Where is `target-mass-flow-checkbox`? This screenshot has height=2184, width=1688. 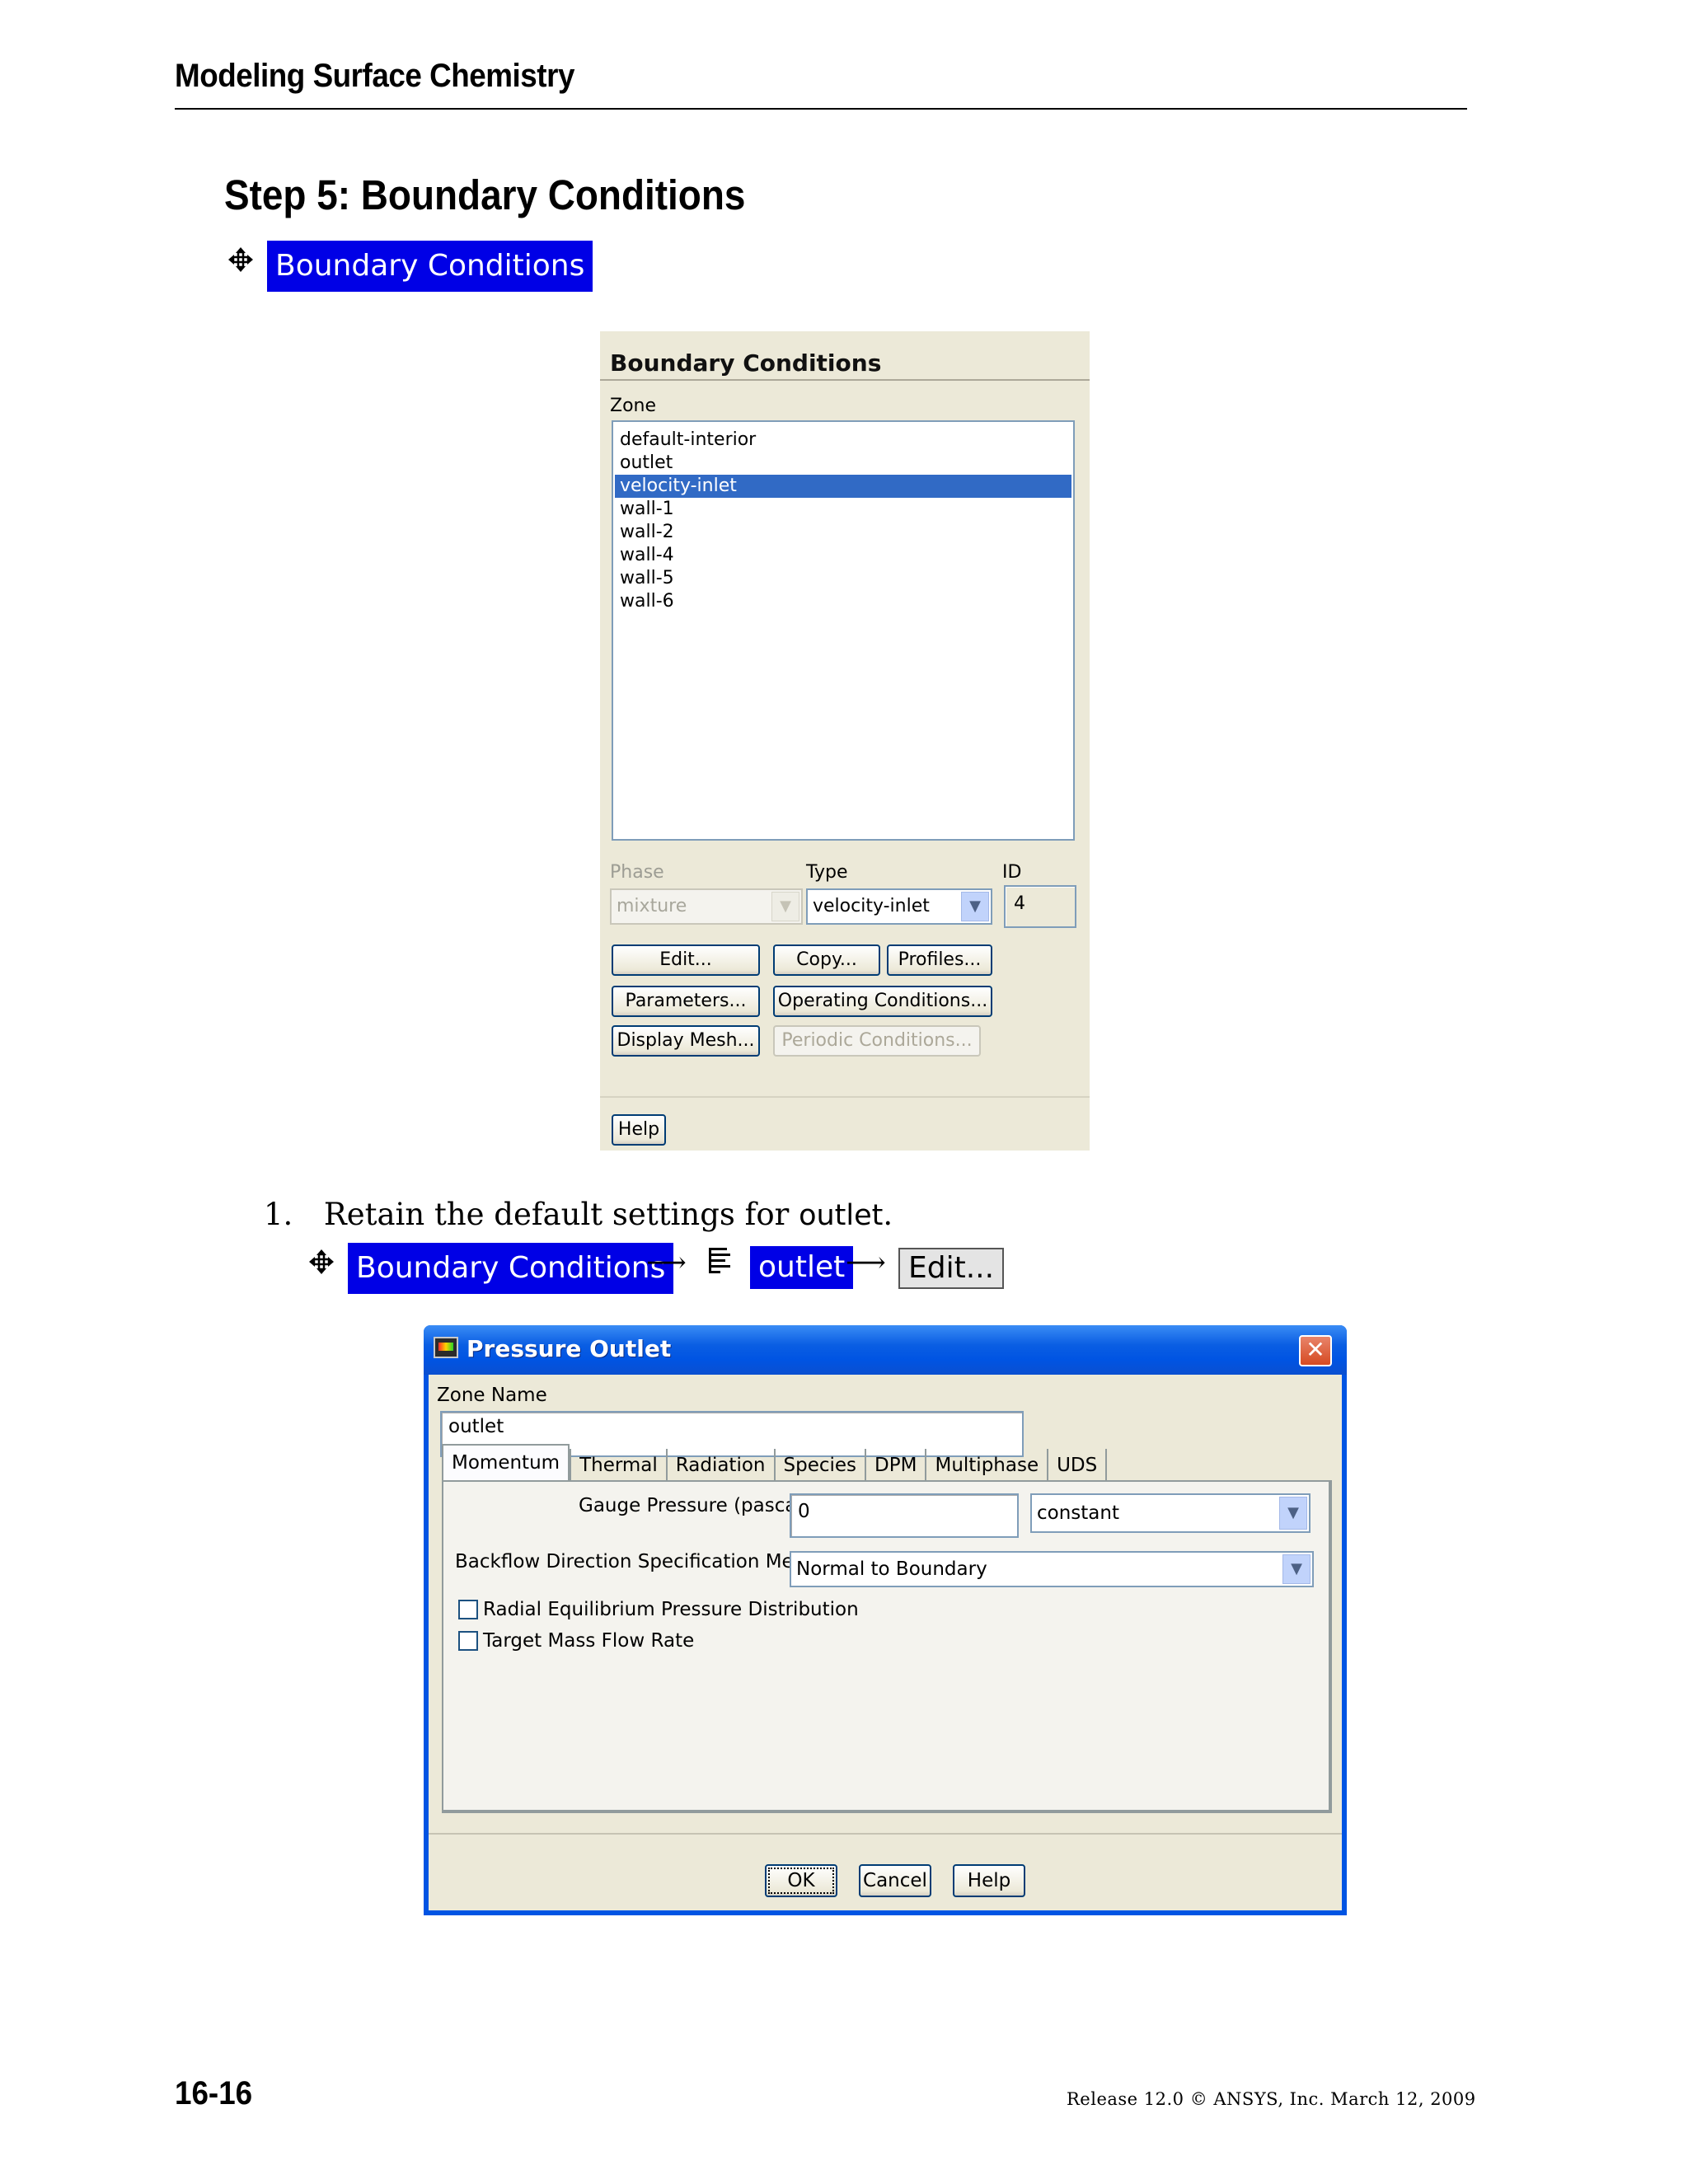 target-mass-flow-checkbox is located at coordinates (468, 1641).